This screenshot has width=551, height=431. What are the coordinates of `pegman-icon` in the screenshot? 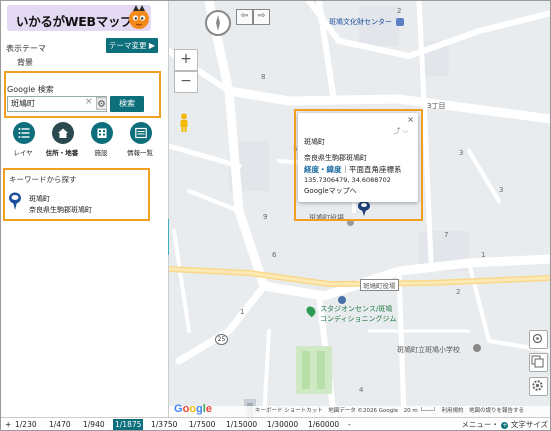 It's located at (184, 123).